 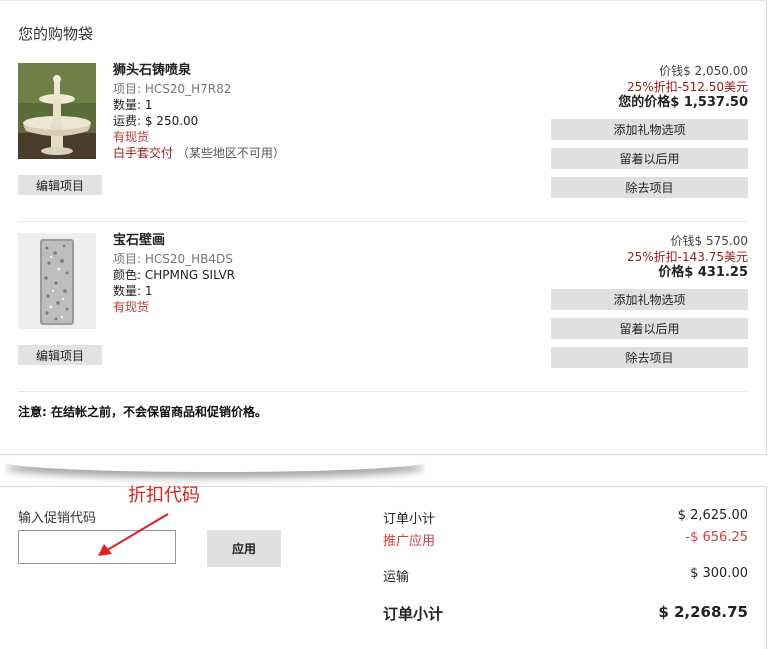 What do you see at coordinates (409, 519) in the screenshot?
I see `subtotal-label: 订单小计` at bounding box center [409, 519].